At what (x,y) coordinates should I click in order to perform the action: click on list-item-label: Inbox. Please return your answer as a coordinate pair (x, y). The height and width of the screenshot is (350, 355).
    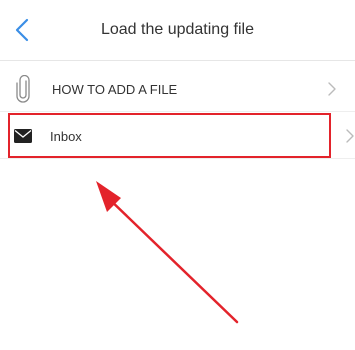
    Looking at the image, I should click on (66, 136).